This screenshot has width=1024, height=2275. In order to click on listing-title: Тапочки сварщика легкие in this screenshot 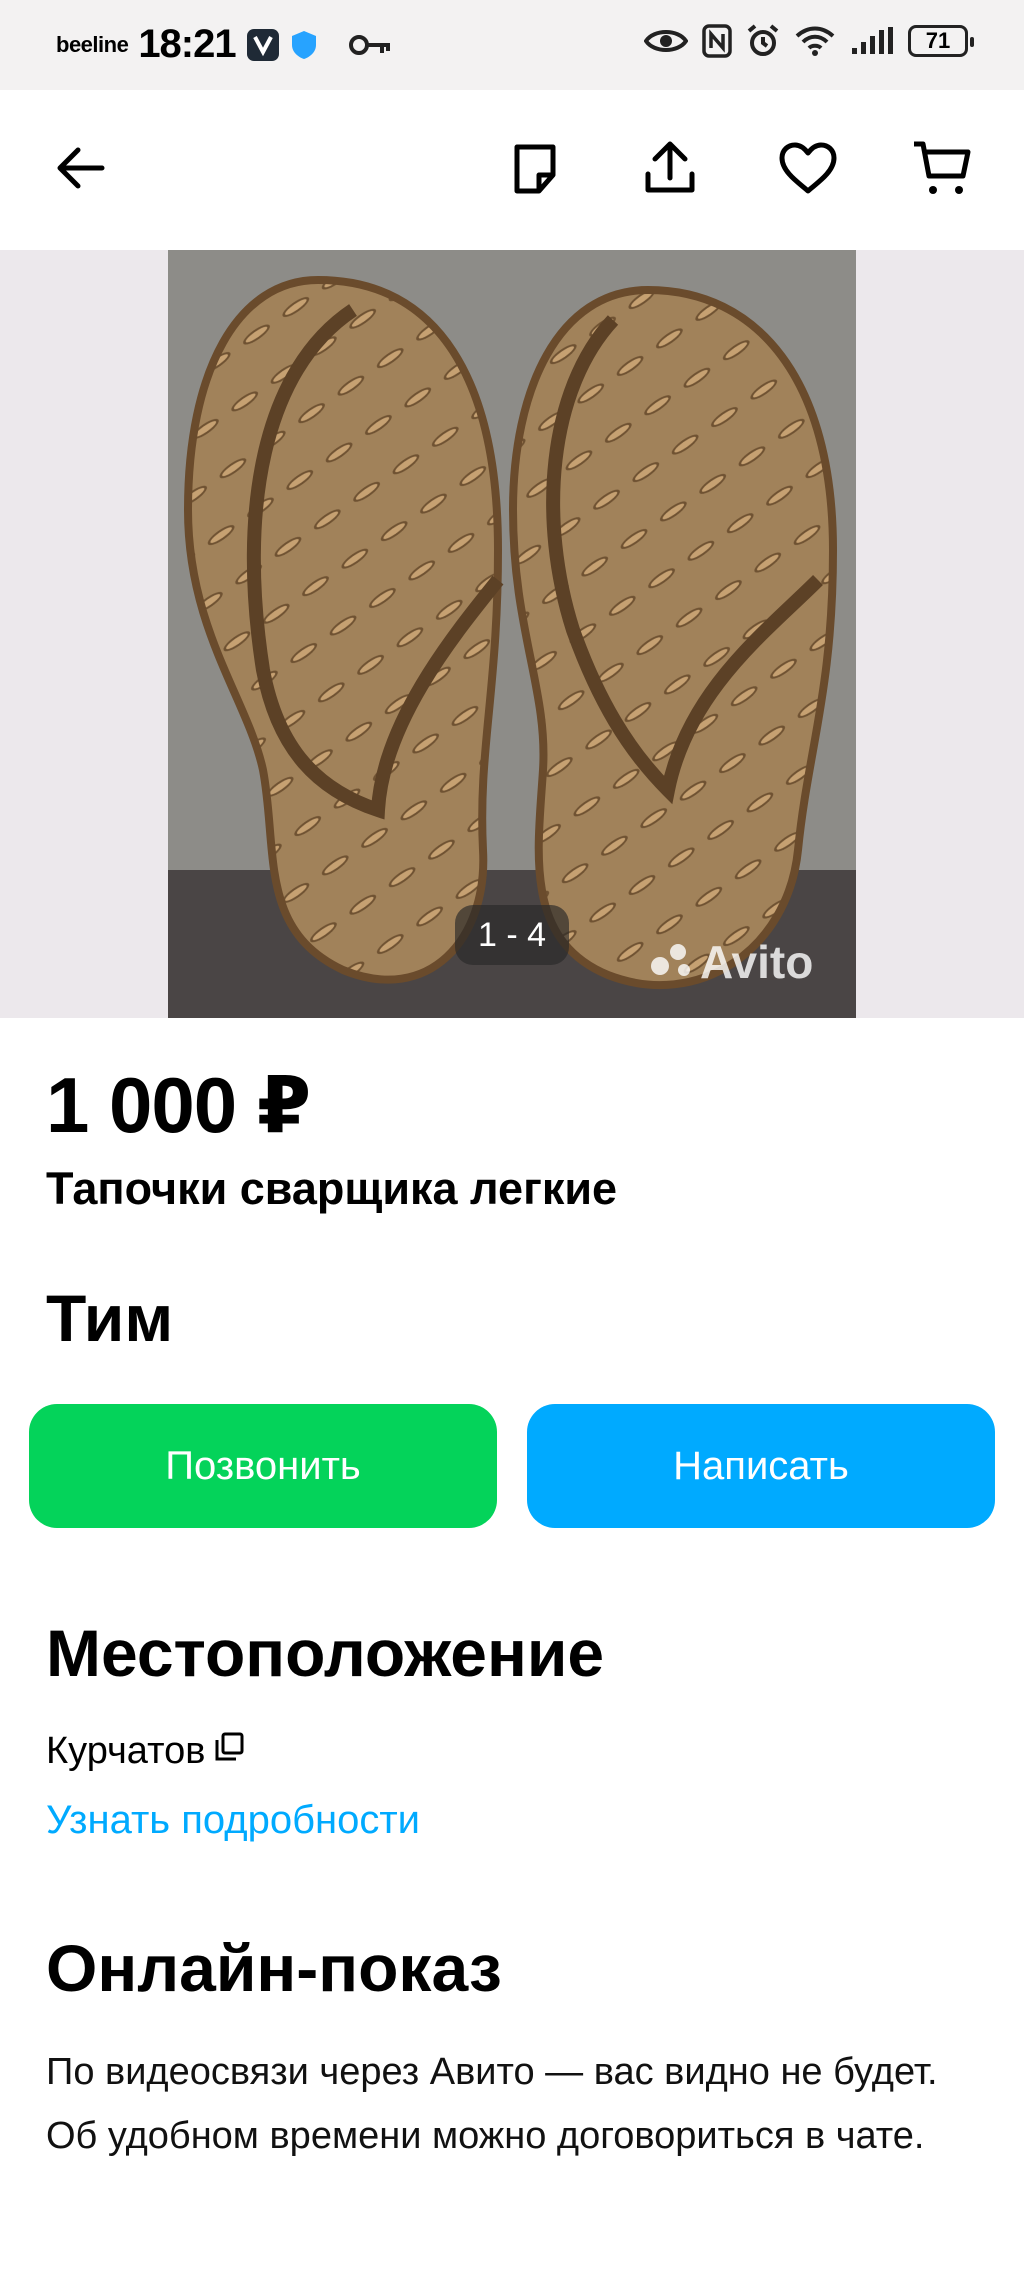, I will do `click(332, 1188)`.